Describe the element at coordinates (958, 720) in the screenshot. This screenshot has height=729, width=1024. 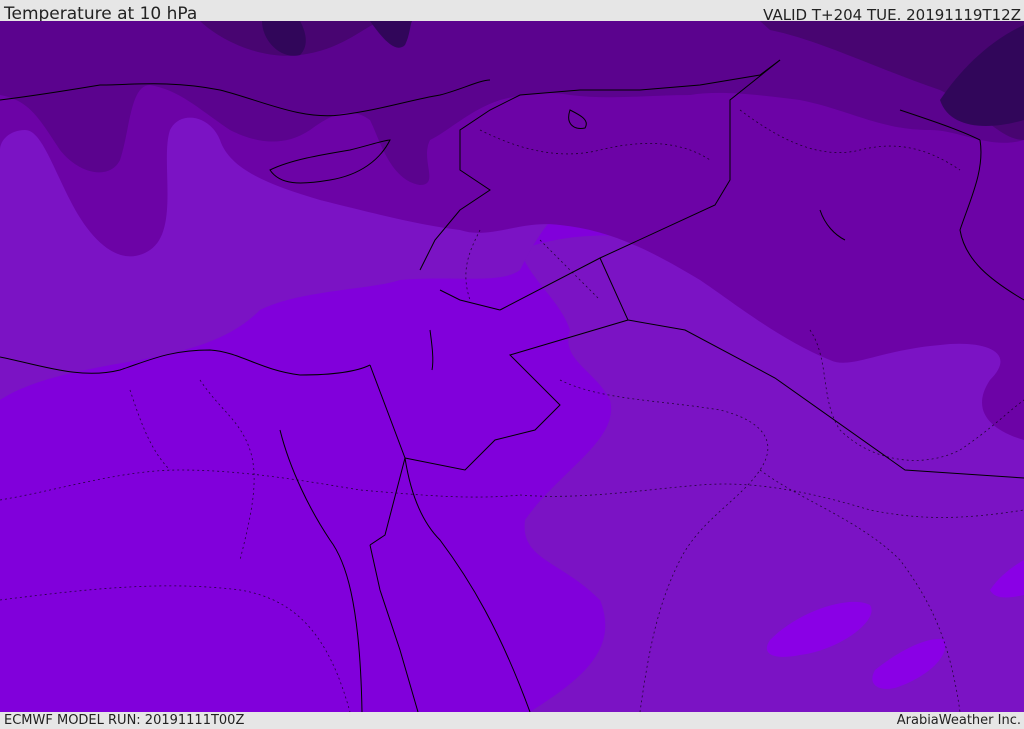
I see `credit-label: ArabiaWeather Inc.` at that location.